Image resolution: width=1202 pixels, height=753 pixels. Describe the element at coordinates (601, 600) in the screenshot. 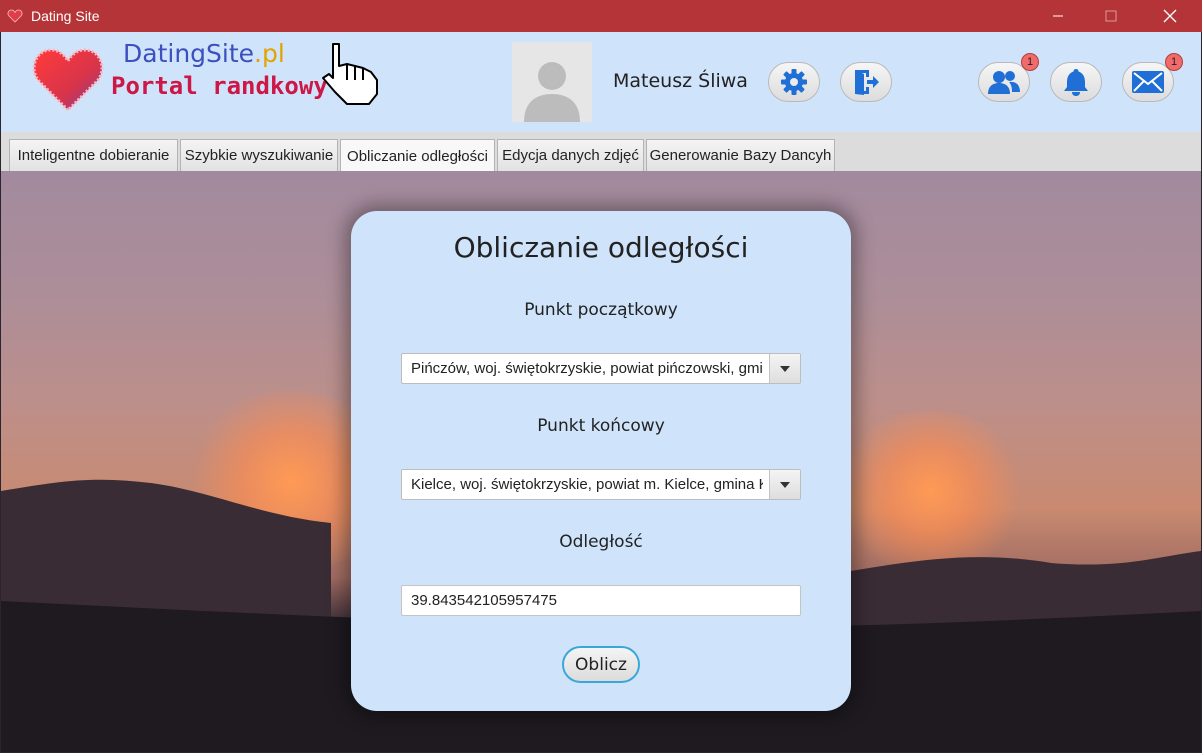

I see `distance-field: 39.843542105957475` at that location.